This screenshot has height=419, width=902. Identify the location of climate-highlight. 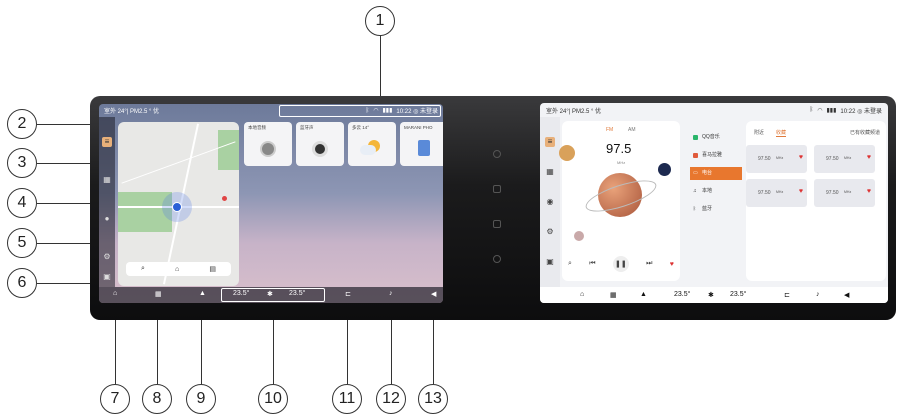
(273, 295).